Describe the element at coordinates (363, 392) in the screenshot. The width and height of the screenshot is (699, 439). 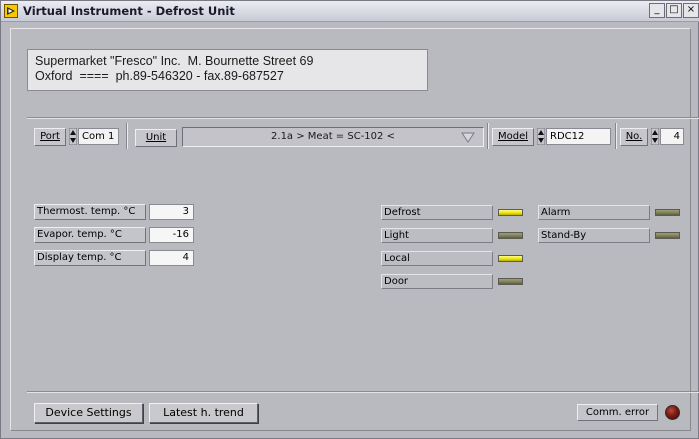
I see `divider-bottom` at that location.